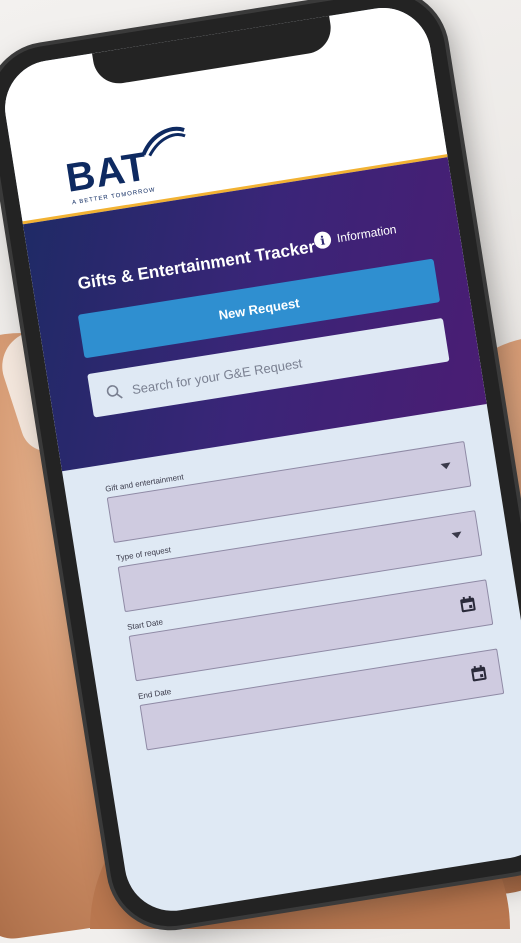 The height and width of the screenshot is (943, 521). I want to click on information-link: i Information, so click(355, 235).